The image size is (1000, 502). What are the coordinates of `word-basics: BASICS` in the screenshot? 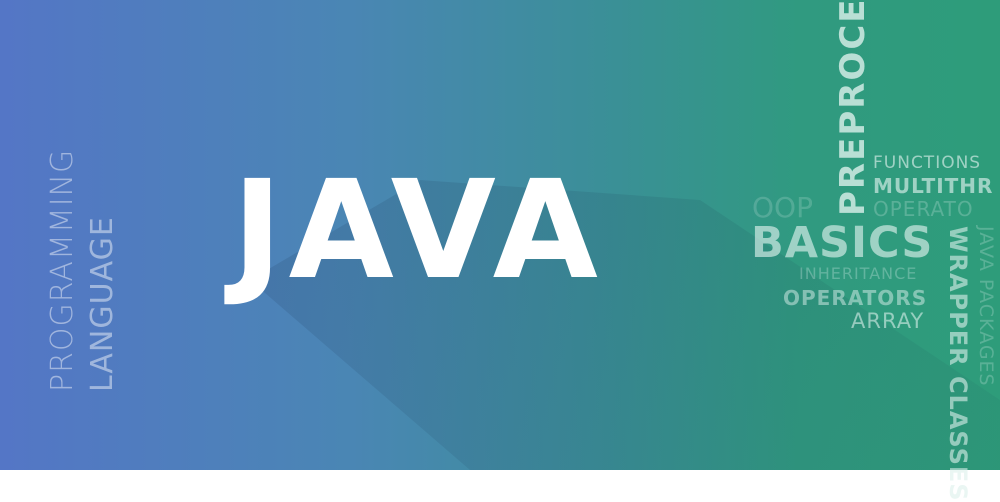 It's located at (842, 243).